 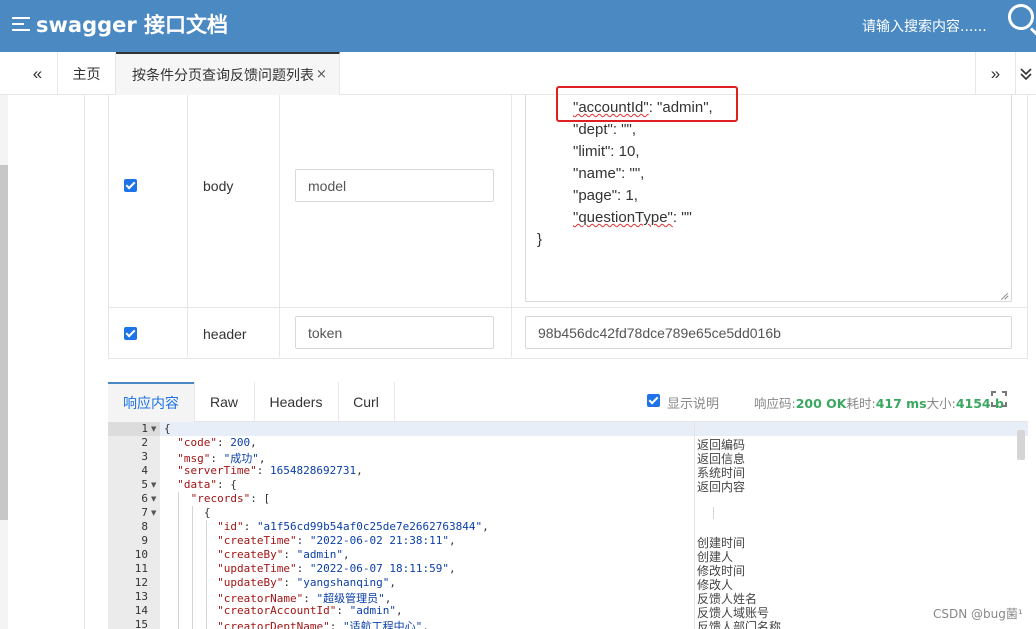 What do you see at coordinates (141, 596) in the screenshot?
I see `line-number: 13` at bounding box center [141, 596].